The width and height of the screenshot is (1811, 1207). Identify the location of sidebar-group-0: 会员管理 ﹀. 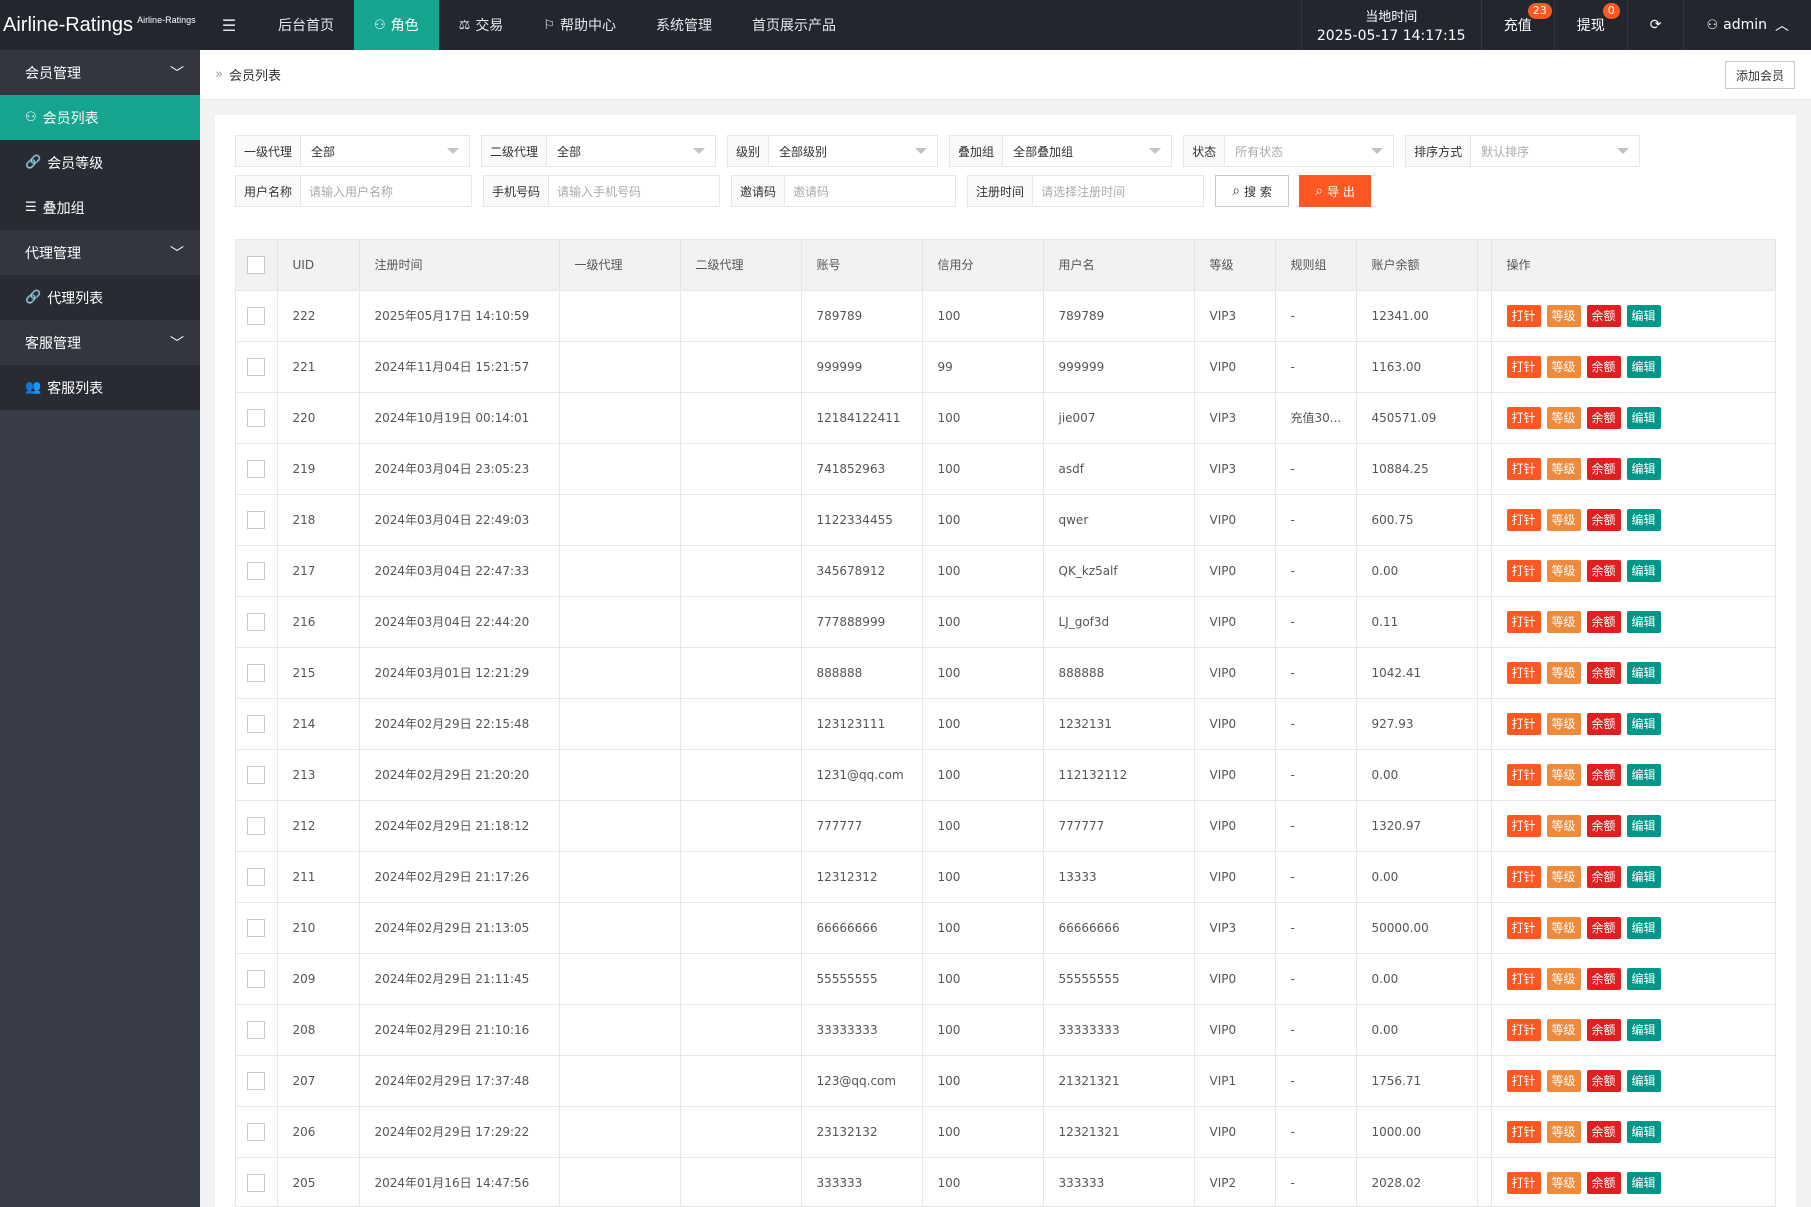
(100, 72).